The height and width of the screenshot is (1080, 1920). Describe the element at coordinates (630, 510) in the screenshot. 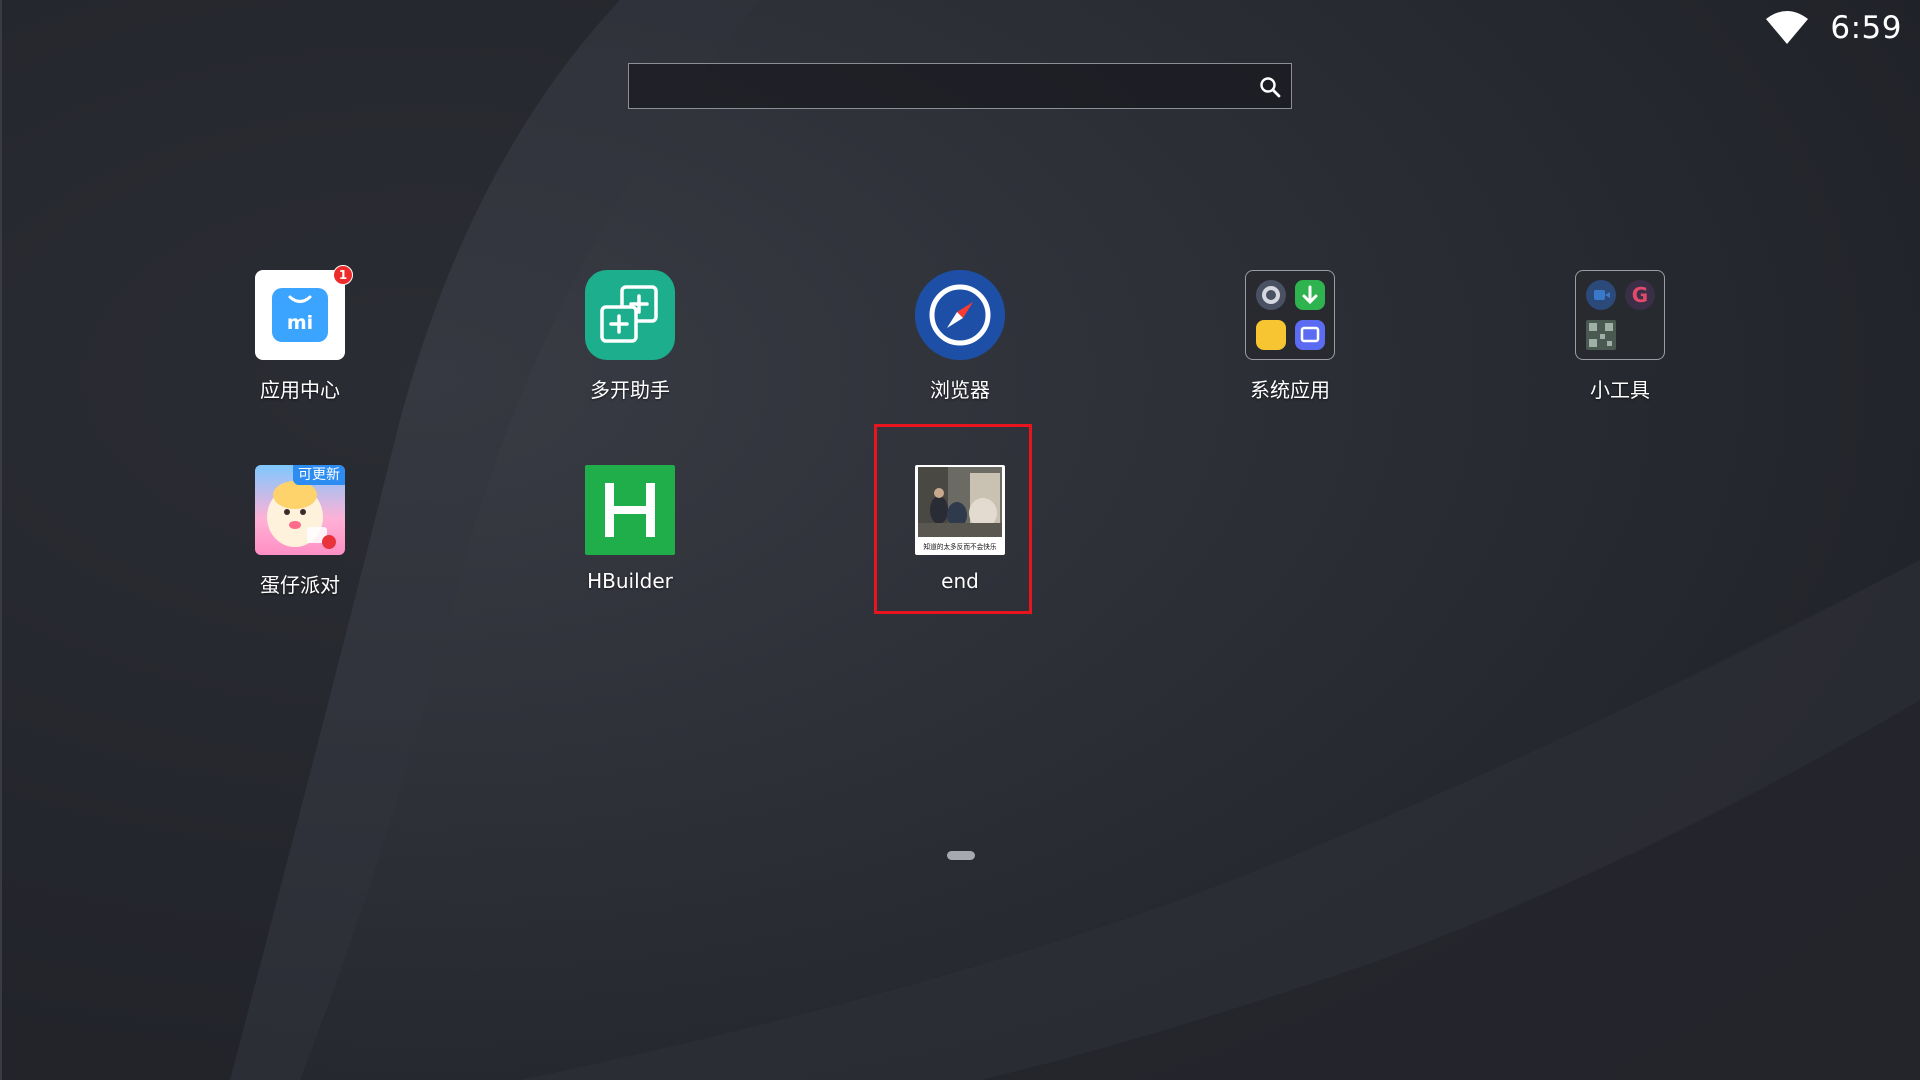

I see `hbuilder-icon` at that location.